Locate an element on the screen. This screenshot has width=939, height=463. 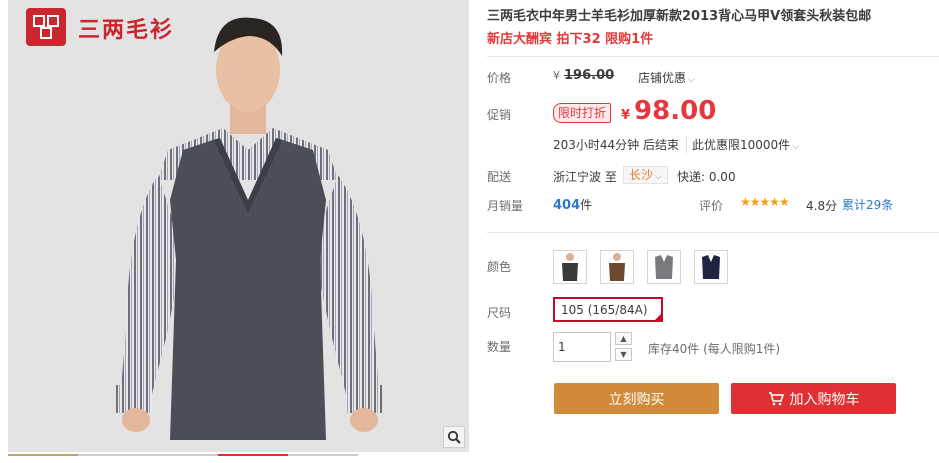
original-price-value: 196.00 is located at coordinates (589, 75).